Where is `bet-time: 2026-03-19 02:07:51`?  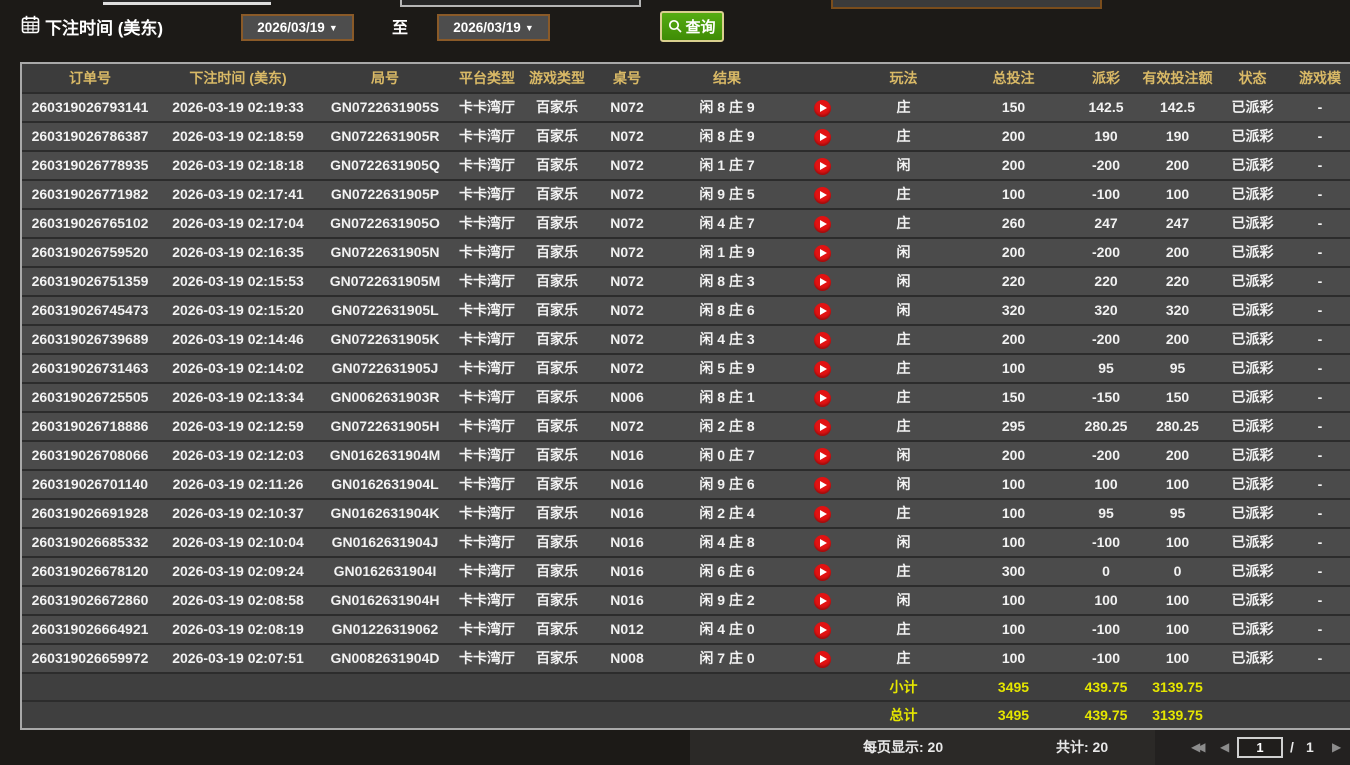 bet-time: 2026-03-19 02:07:51 is located at coordinates (238, 657).